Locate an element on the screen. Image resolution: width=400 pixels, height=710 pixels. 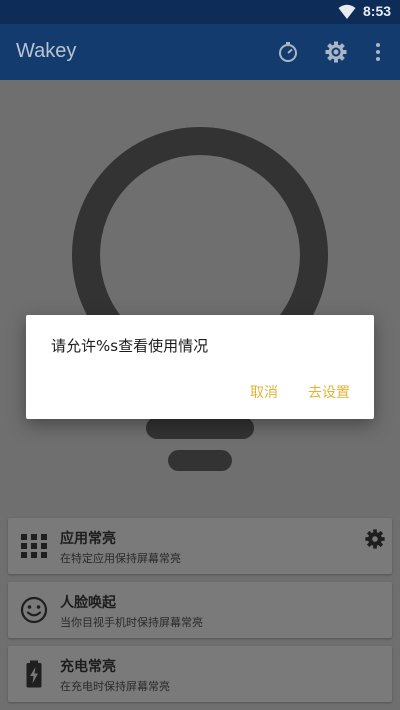
card-title: 人脸唤起 is located at coordinates (88, 603).